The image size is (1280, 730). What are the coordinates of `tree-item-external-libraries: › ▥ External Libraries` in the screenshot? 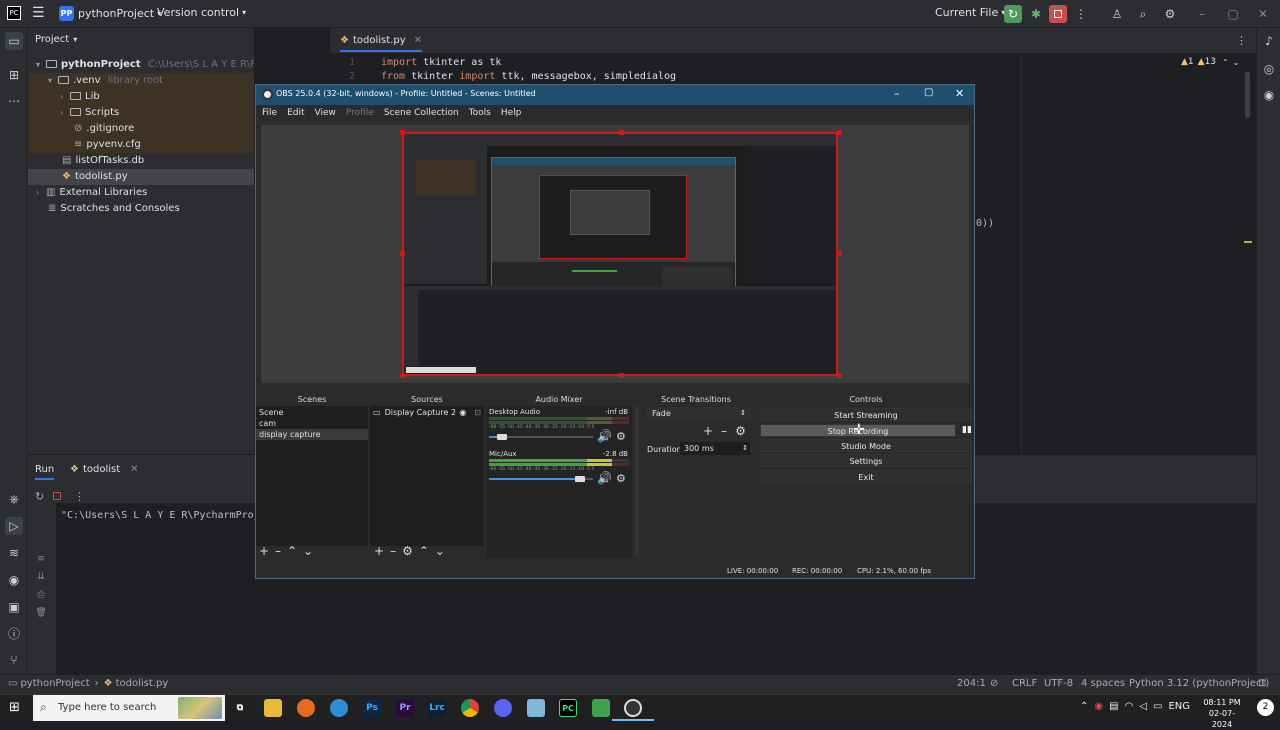 It's located at (141, 193).